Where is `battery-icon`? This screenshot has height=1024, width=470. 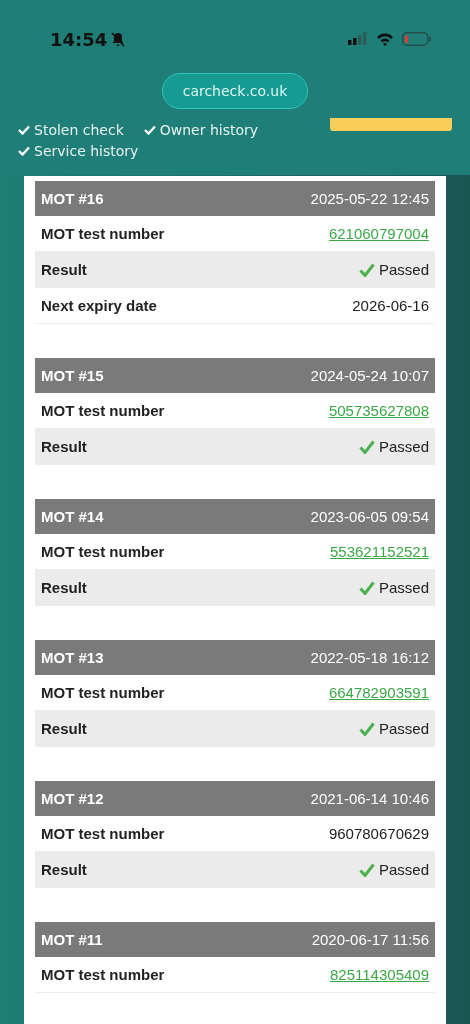 battery-icon is located at coordinates (417, 39).